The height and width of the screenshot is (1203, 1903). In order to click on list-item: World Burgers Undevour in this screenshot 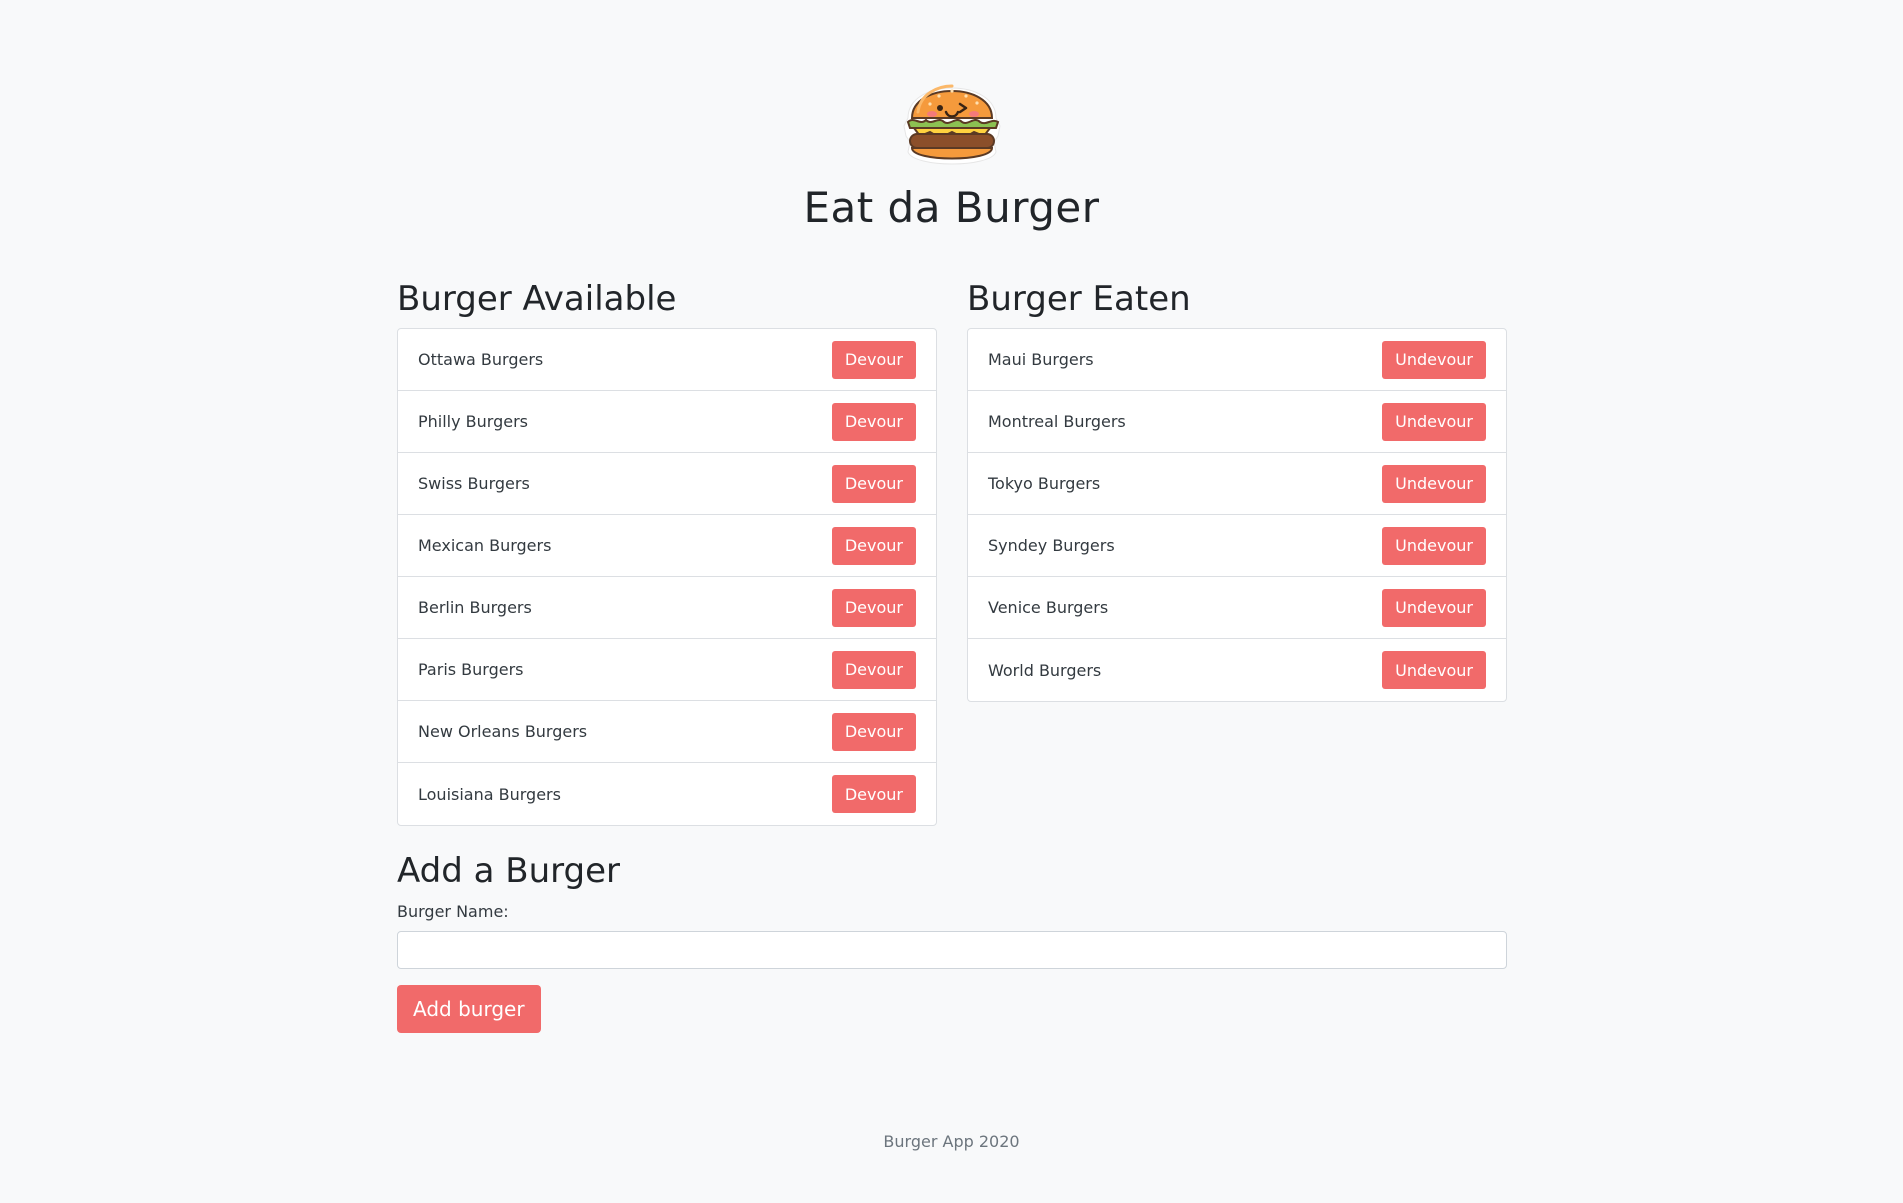, I will do `click(1237, 670)`.